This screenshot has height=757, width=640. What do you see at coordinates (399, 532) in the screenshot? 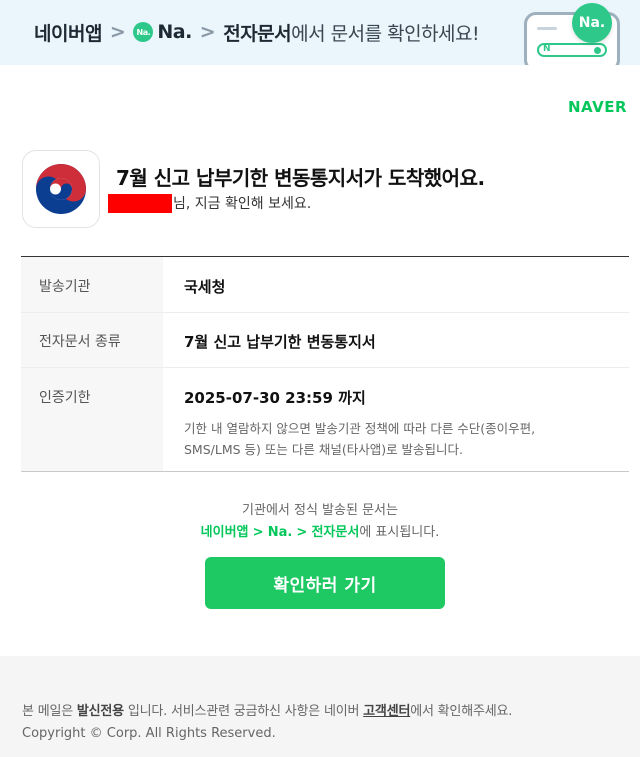
I see `notice-suffix: 에 표시됩니다.` at bounding box center [399, 532].